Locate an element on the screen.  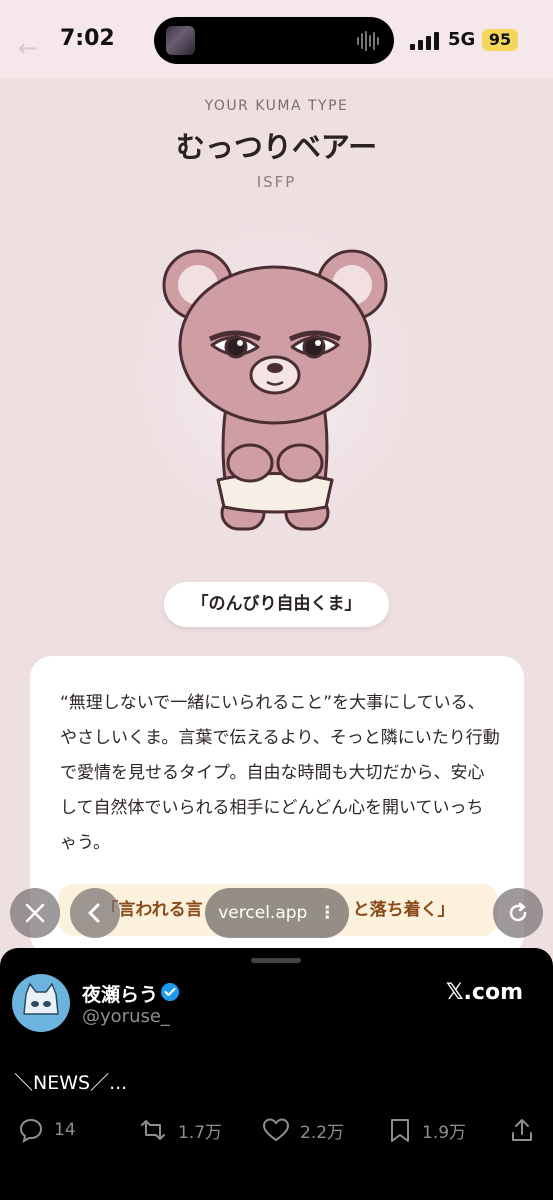
bookmark-icon is located at coordinates (400, 1130).